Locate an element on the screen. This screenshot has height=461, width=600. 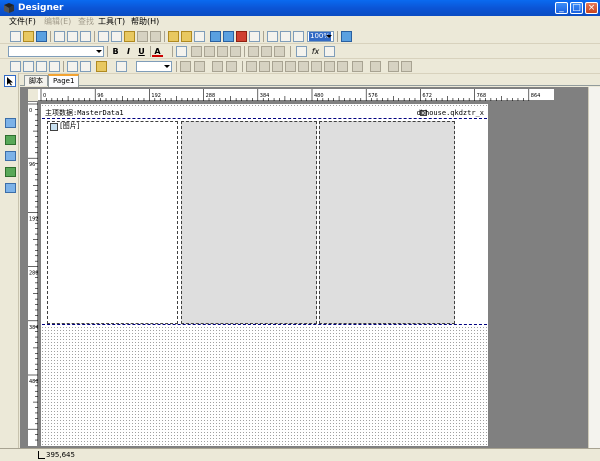
frame-left-icon is located at coordinates (41, 66).